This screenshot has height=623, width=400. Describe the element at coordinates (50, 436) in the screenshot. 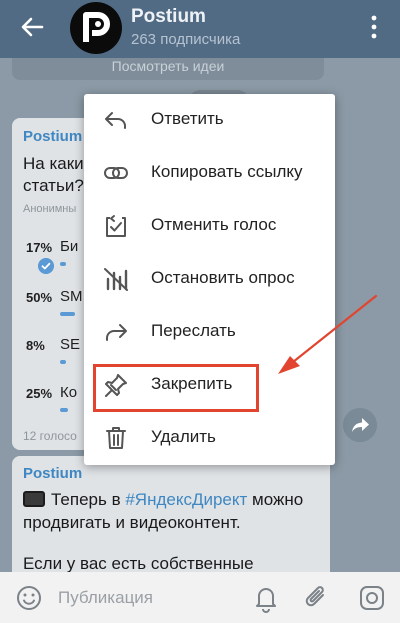

I see `poll-vote-count: 12 голосо` at that location.